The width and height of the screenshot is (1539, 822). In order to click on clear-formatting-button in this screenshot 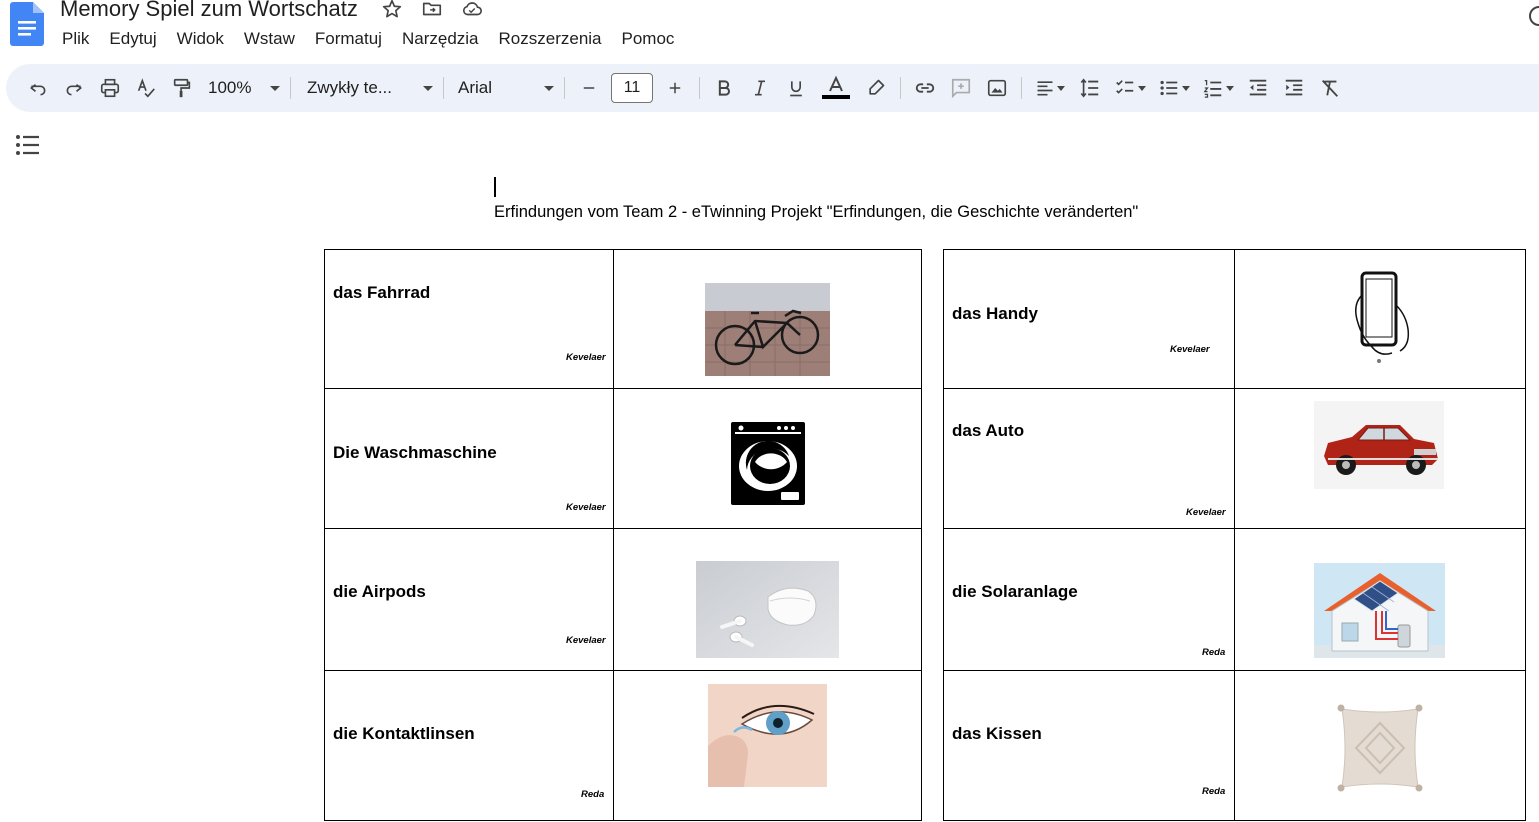, I will do `click(1330, 88)`.